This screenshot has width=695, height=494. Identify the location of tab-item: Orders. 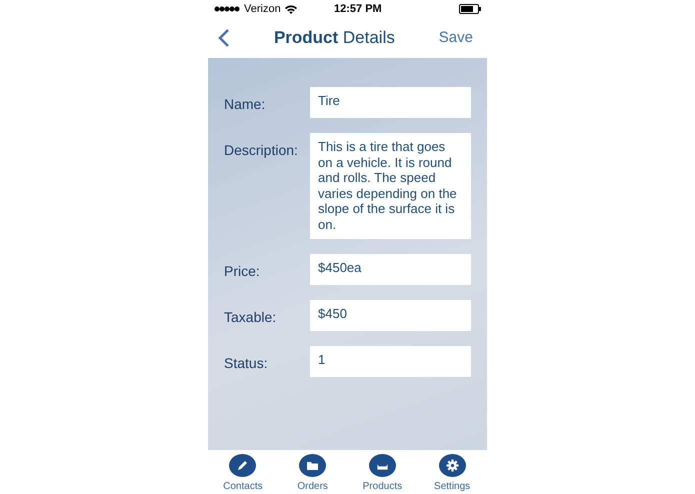
(312, 474).